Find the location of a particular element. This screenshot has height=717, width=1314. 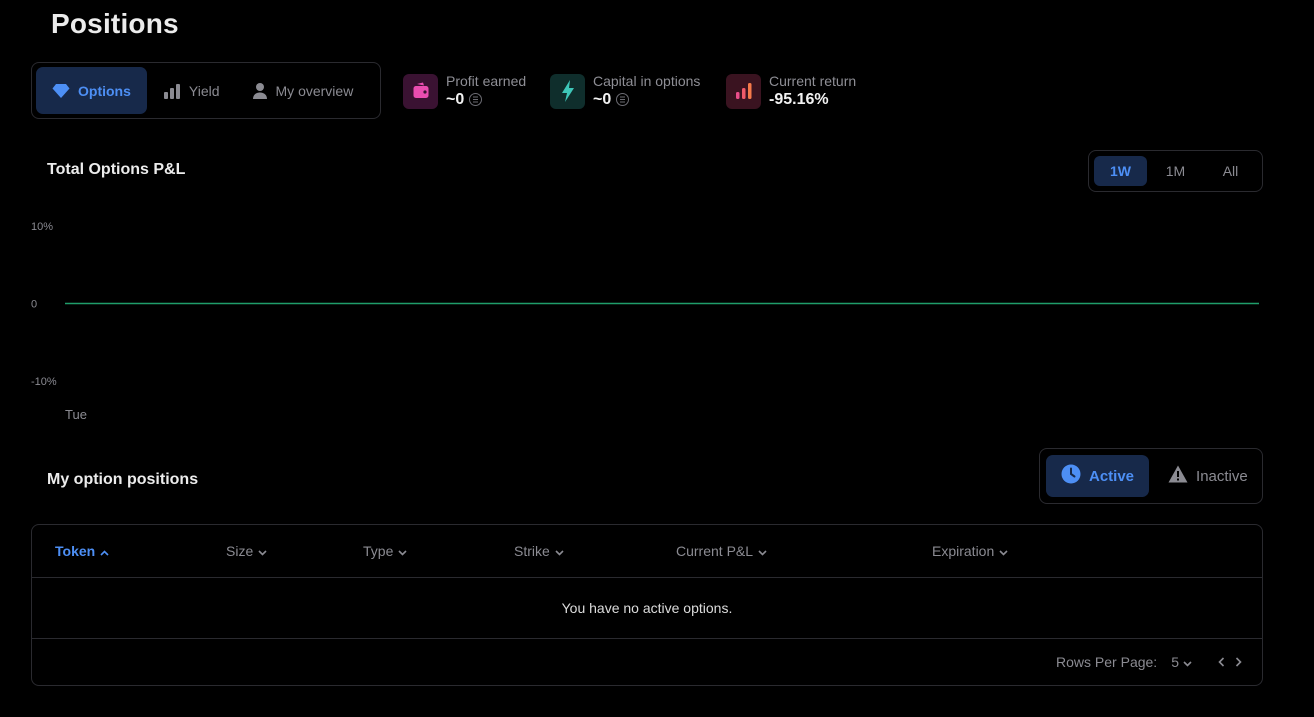

next-page-button is located at coordinates (1238, 662).